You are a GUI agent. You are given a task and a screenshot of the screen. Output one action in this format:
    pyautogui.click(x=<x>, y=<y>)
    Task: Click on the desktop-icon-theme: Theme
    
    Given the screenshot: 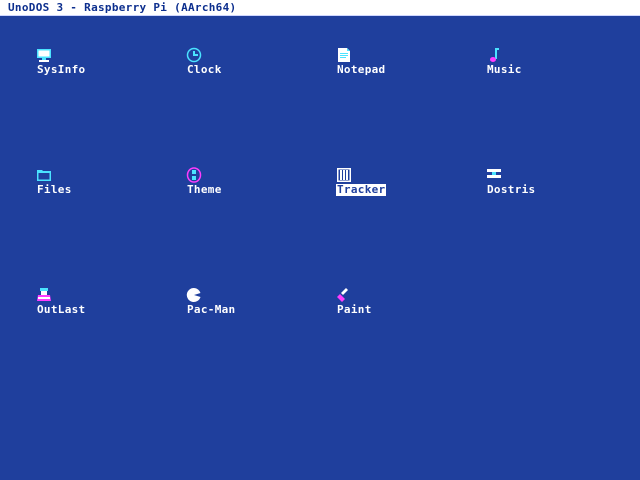 What is the action you would take?
    pyautogui.click(x=246, y=184)
    